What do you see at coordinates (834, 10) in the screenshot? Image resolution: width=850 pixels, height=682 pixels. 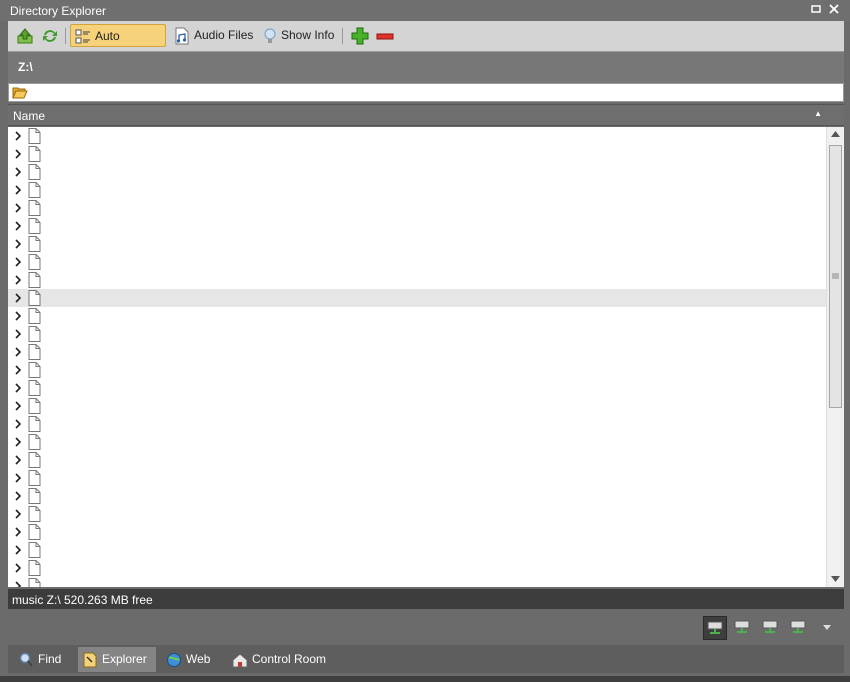 I see `close-icon` at bounding box center [834, 10].